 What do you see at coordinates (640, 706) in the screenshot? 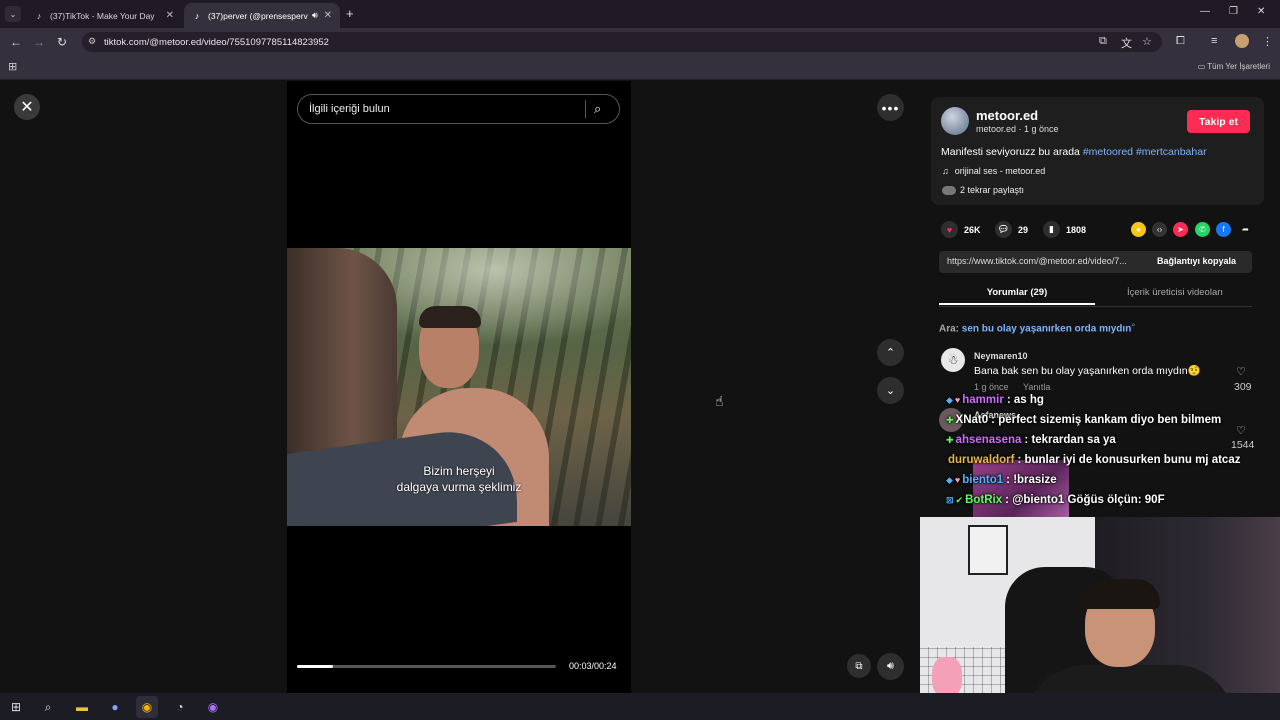
I see `windows-taskbar` at bounding box center [640, 706].